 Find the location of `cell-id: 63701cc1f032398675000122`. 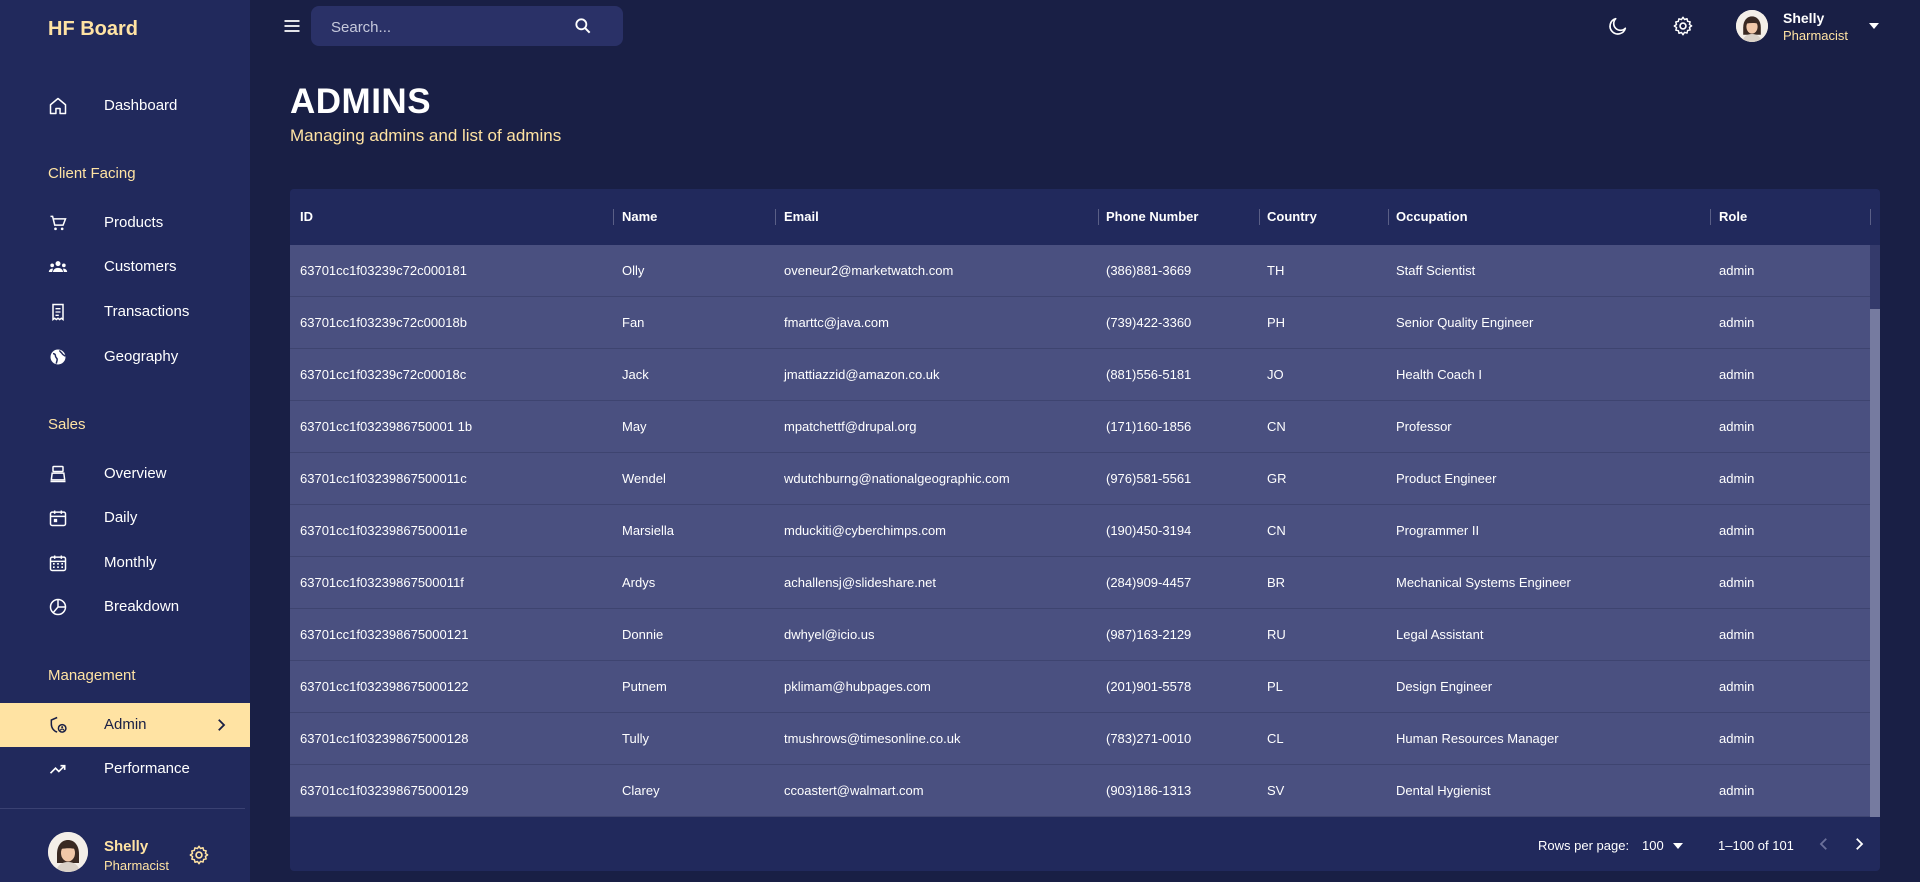

cell-id: 63701cc1f032398675000122 is located at coordinates (384, 686).